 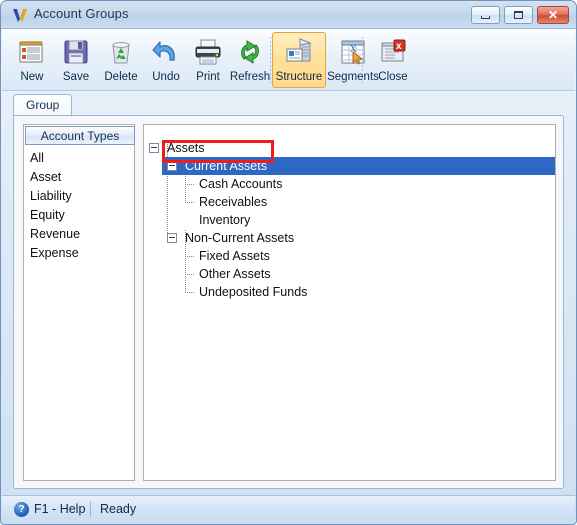 What do you see at coordinates (299, 77) in the screenshot?
I see `structure-button-label: Structure` at bounding box center [299, 77].